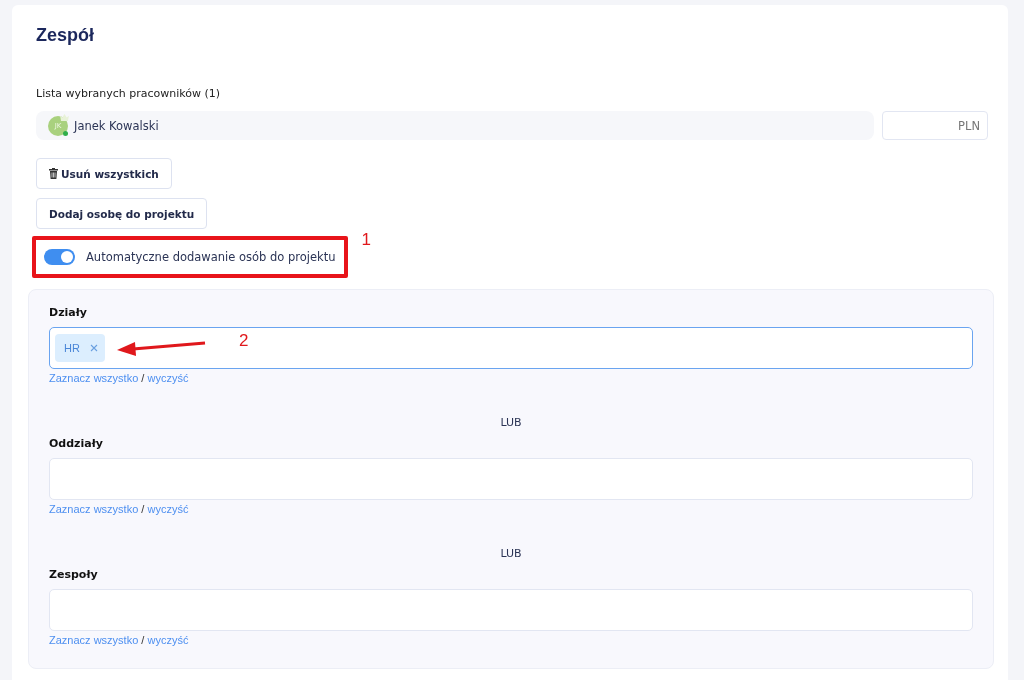 The width and height of the screenshot is (1024, 680). What do you see at coordinates (74, 574) in the screenshot?
I see `filter-label: Zespoły` at bounding box center [74, 574].